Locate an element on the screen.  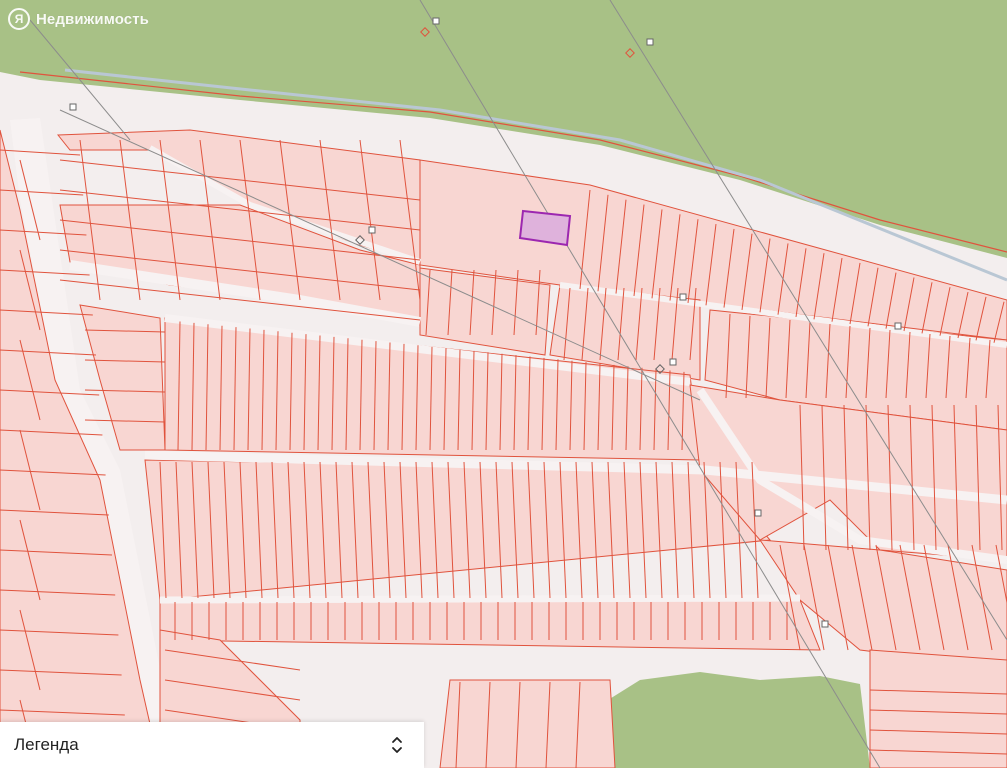
yandex-realty-logo: Я Недвижимость is located at coordinates (78, 19).